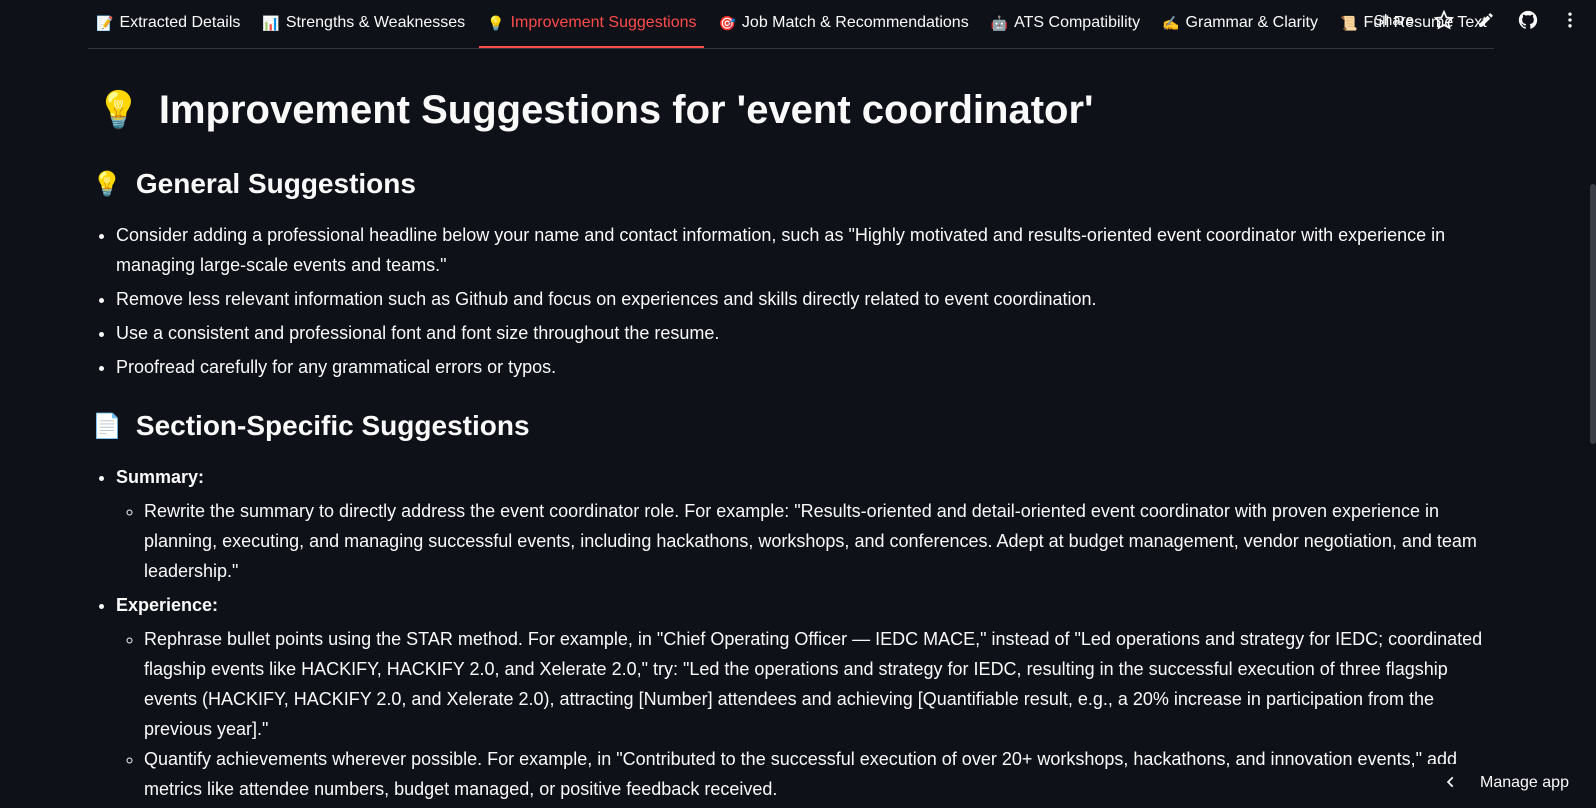 The height and width of the screenshot is (808, 1596). What do you see at coordinates (1170, 23) in the screenshot?
I see `writing-hand-icon: ✍️` at bounding box center [1170, 23].